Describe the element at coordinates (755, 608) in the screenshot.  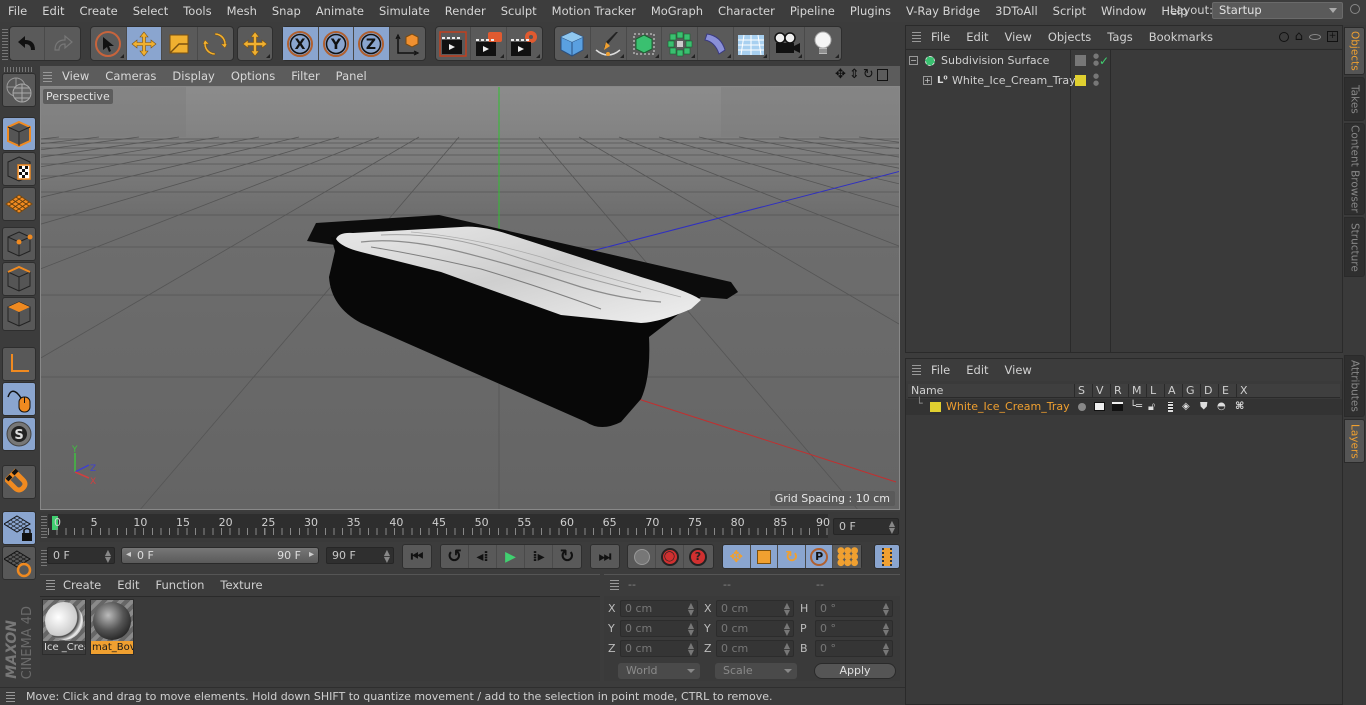
I see `coord-field-x-1: 0 cm ▲ ▼` at that location.